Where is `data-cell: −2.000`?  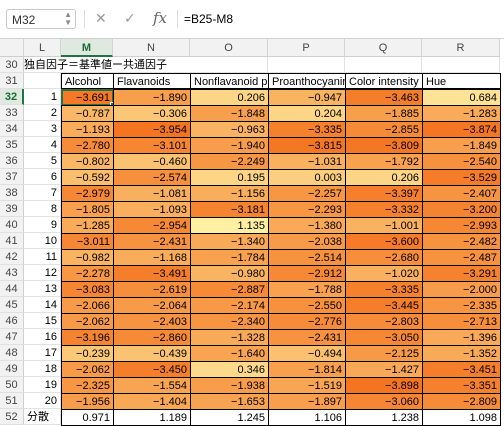
data-cell: −2.000 is located at coordinates (461, 289).